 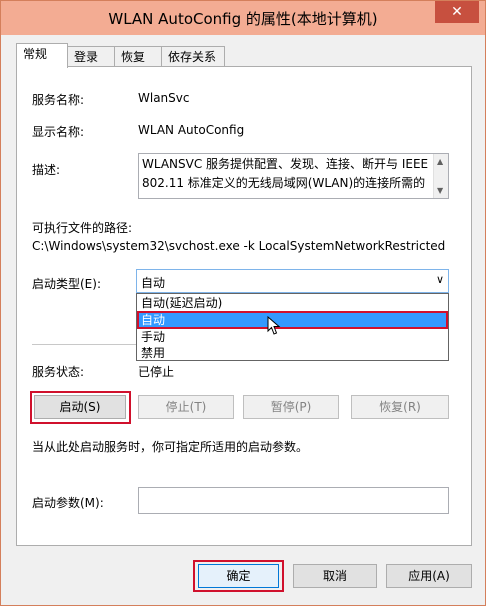 What do you see at coordinates (292, 353) in the screenshot?
I see `option-disabled: 禁用` at bounding box center [292, 353].